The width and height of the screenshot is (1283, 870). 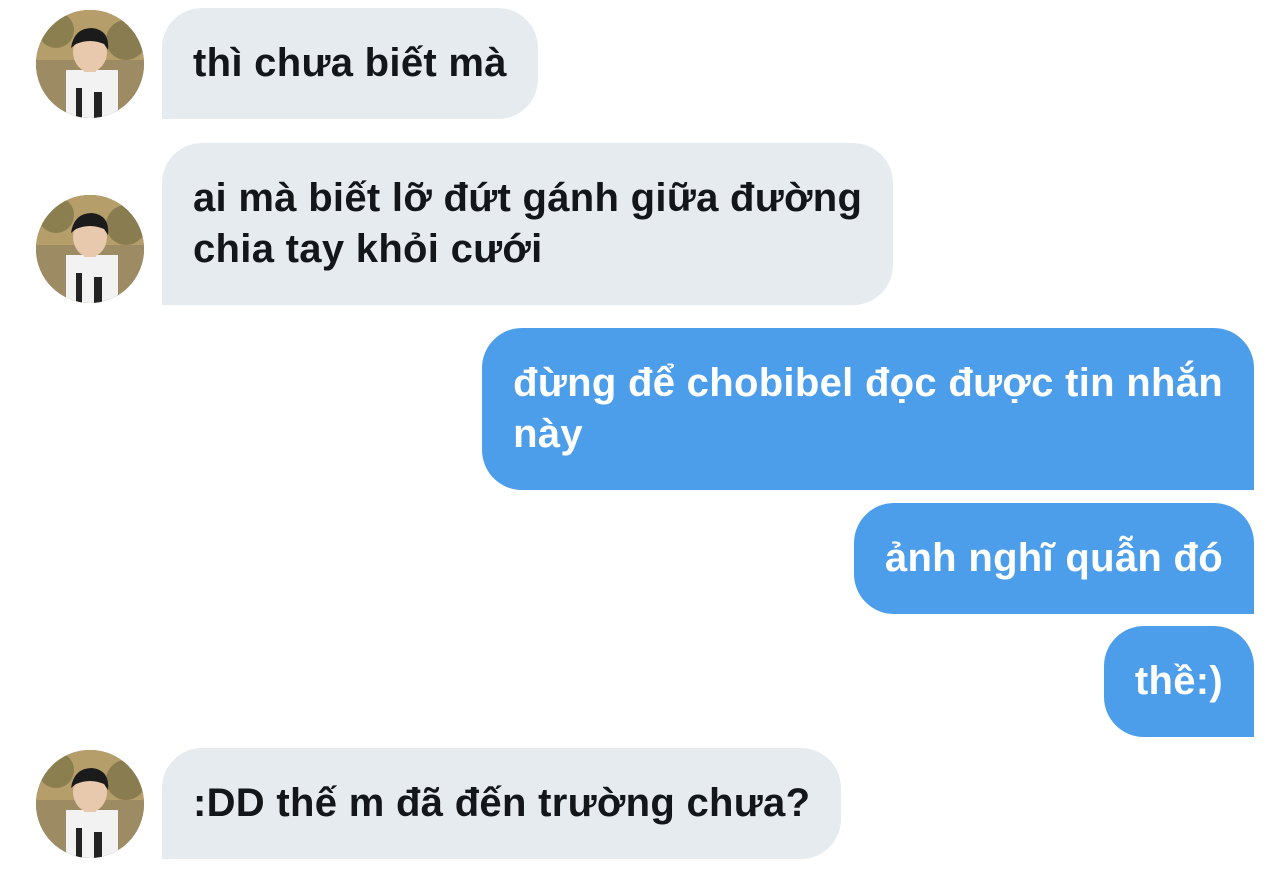 What do you see at coordinates (502, 803) in the screenshot?
I see `message-bubble-incoming: :DD thế m đã đến trường chưa?` at bounding box center [502, 803].